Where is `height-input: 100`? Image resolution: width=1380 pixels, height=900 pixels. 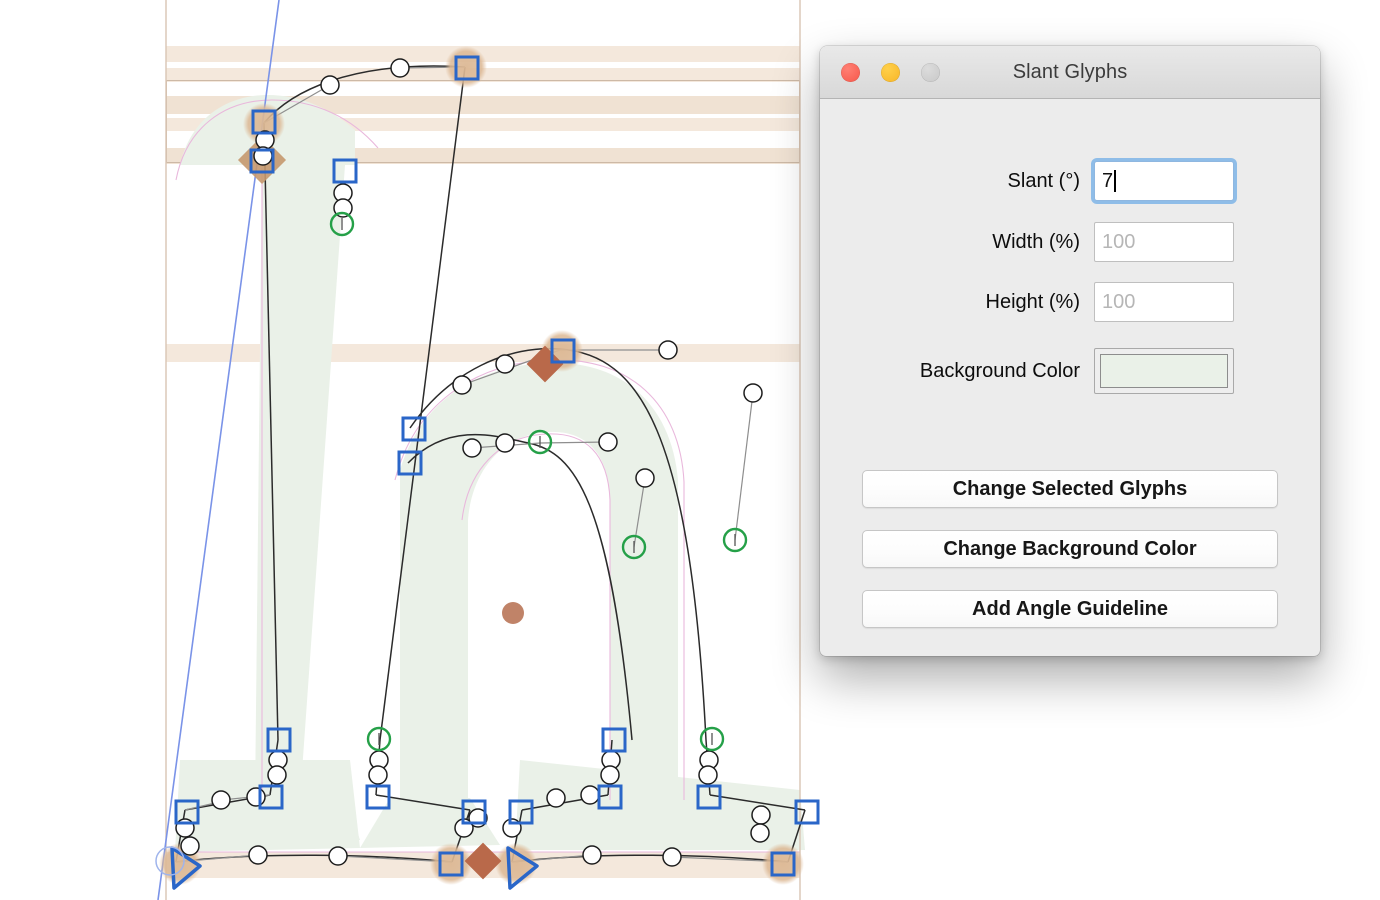
height-input: 100 is located at coordinates (1164, 302).